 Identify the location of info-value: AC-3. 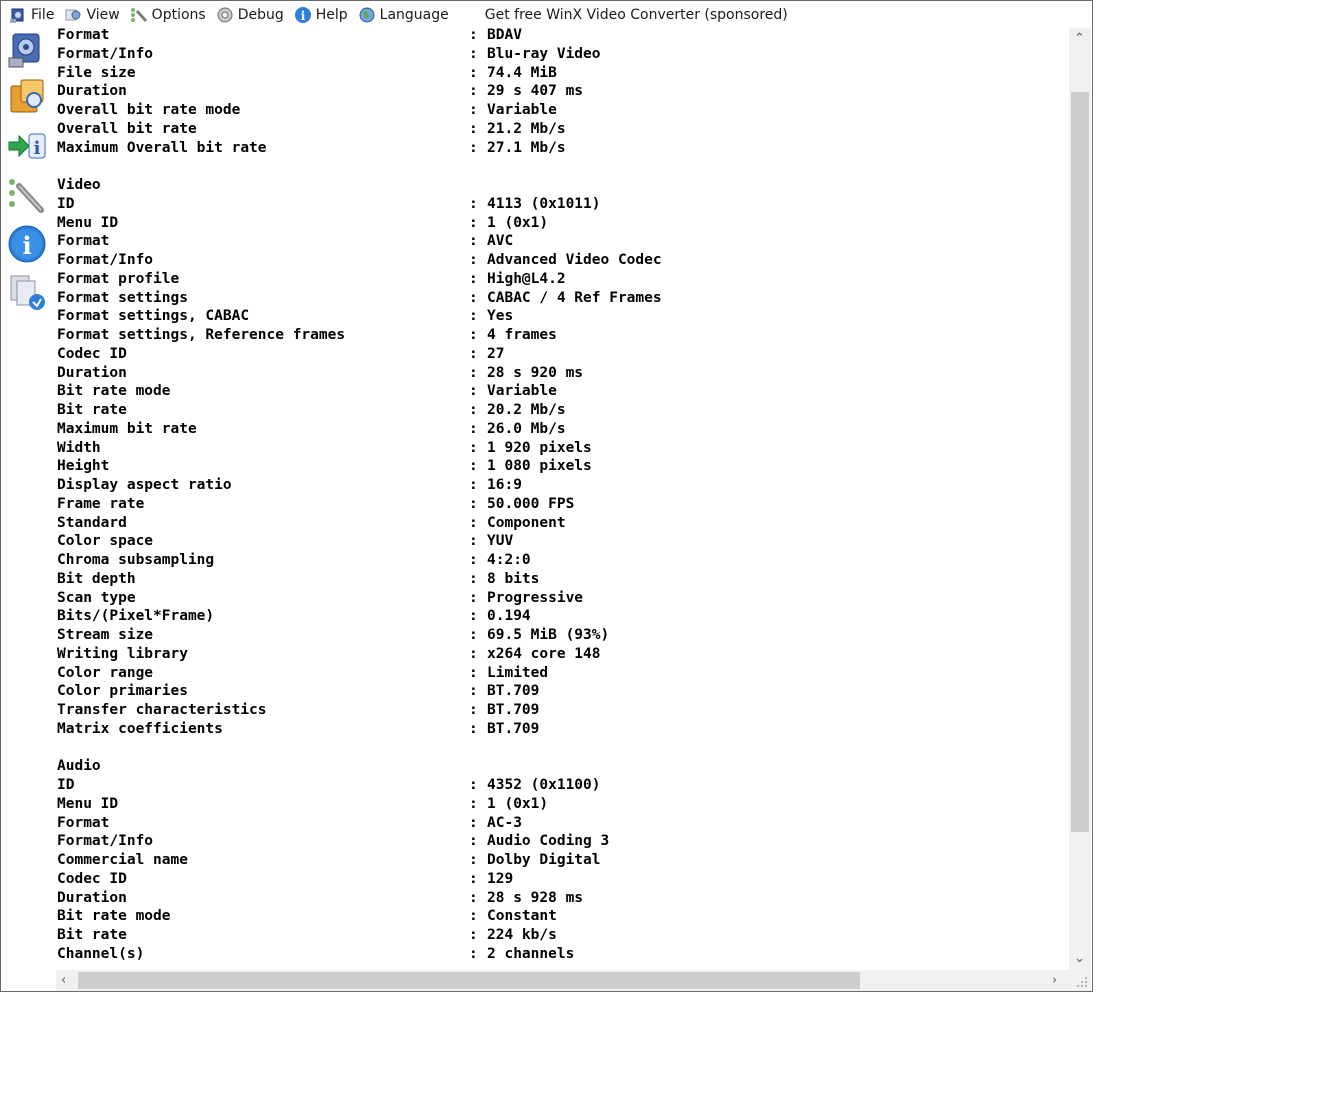
(504, 822).